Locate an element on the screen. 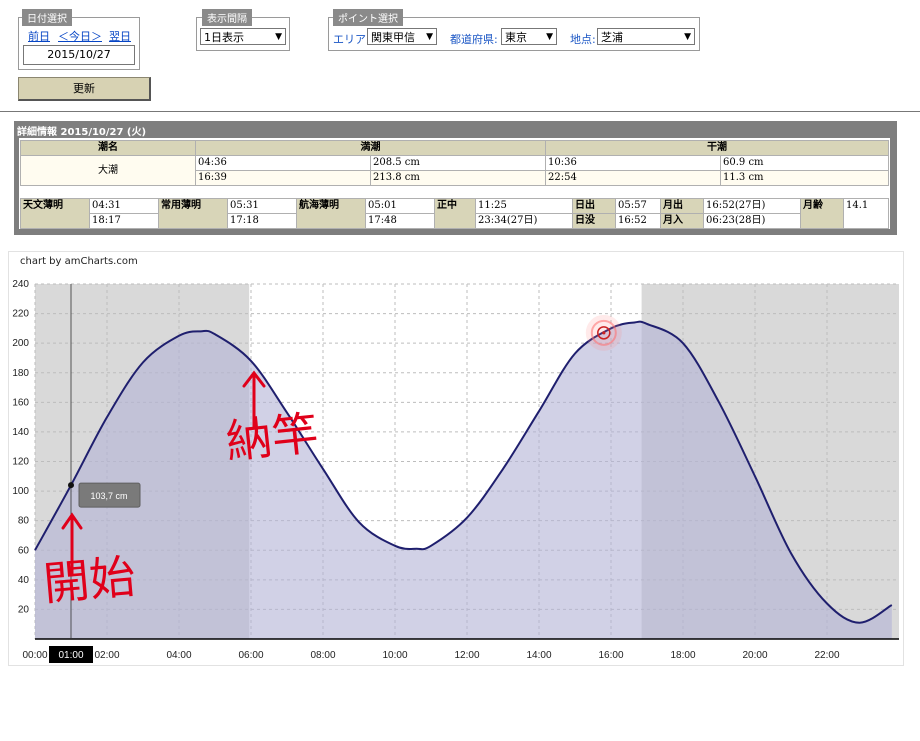 The height and width of the screenshot is (741, 920). annotation-start: 開始 is located at coordinates (89, 580).